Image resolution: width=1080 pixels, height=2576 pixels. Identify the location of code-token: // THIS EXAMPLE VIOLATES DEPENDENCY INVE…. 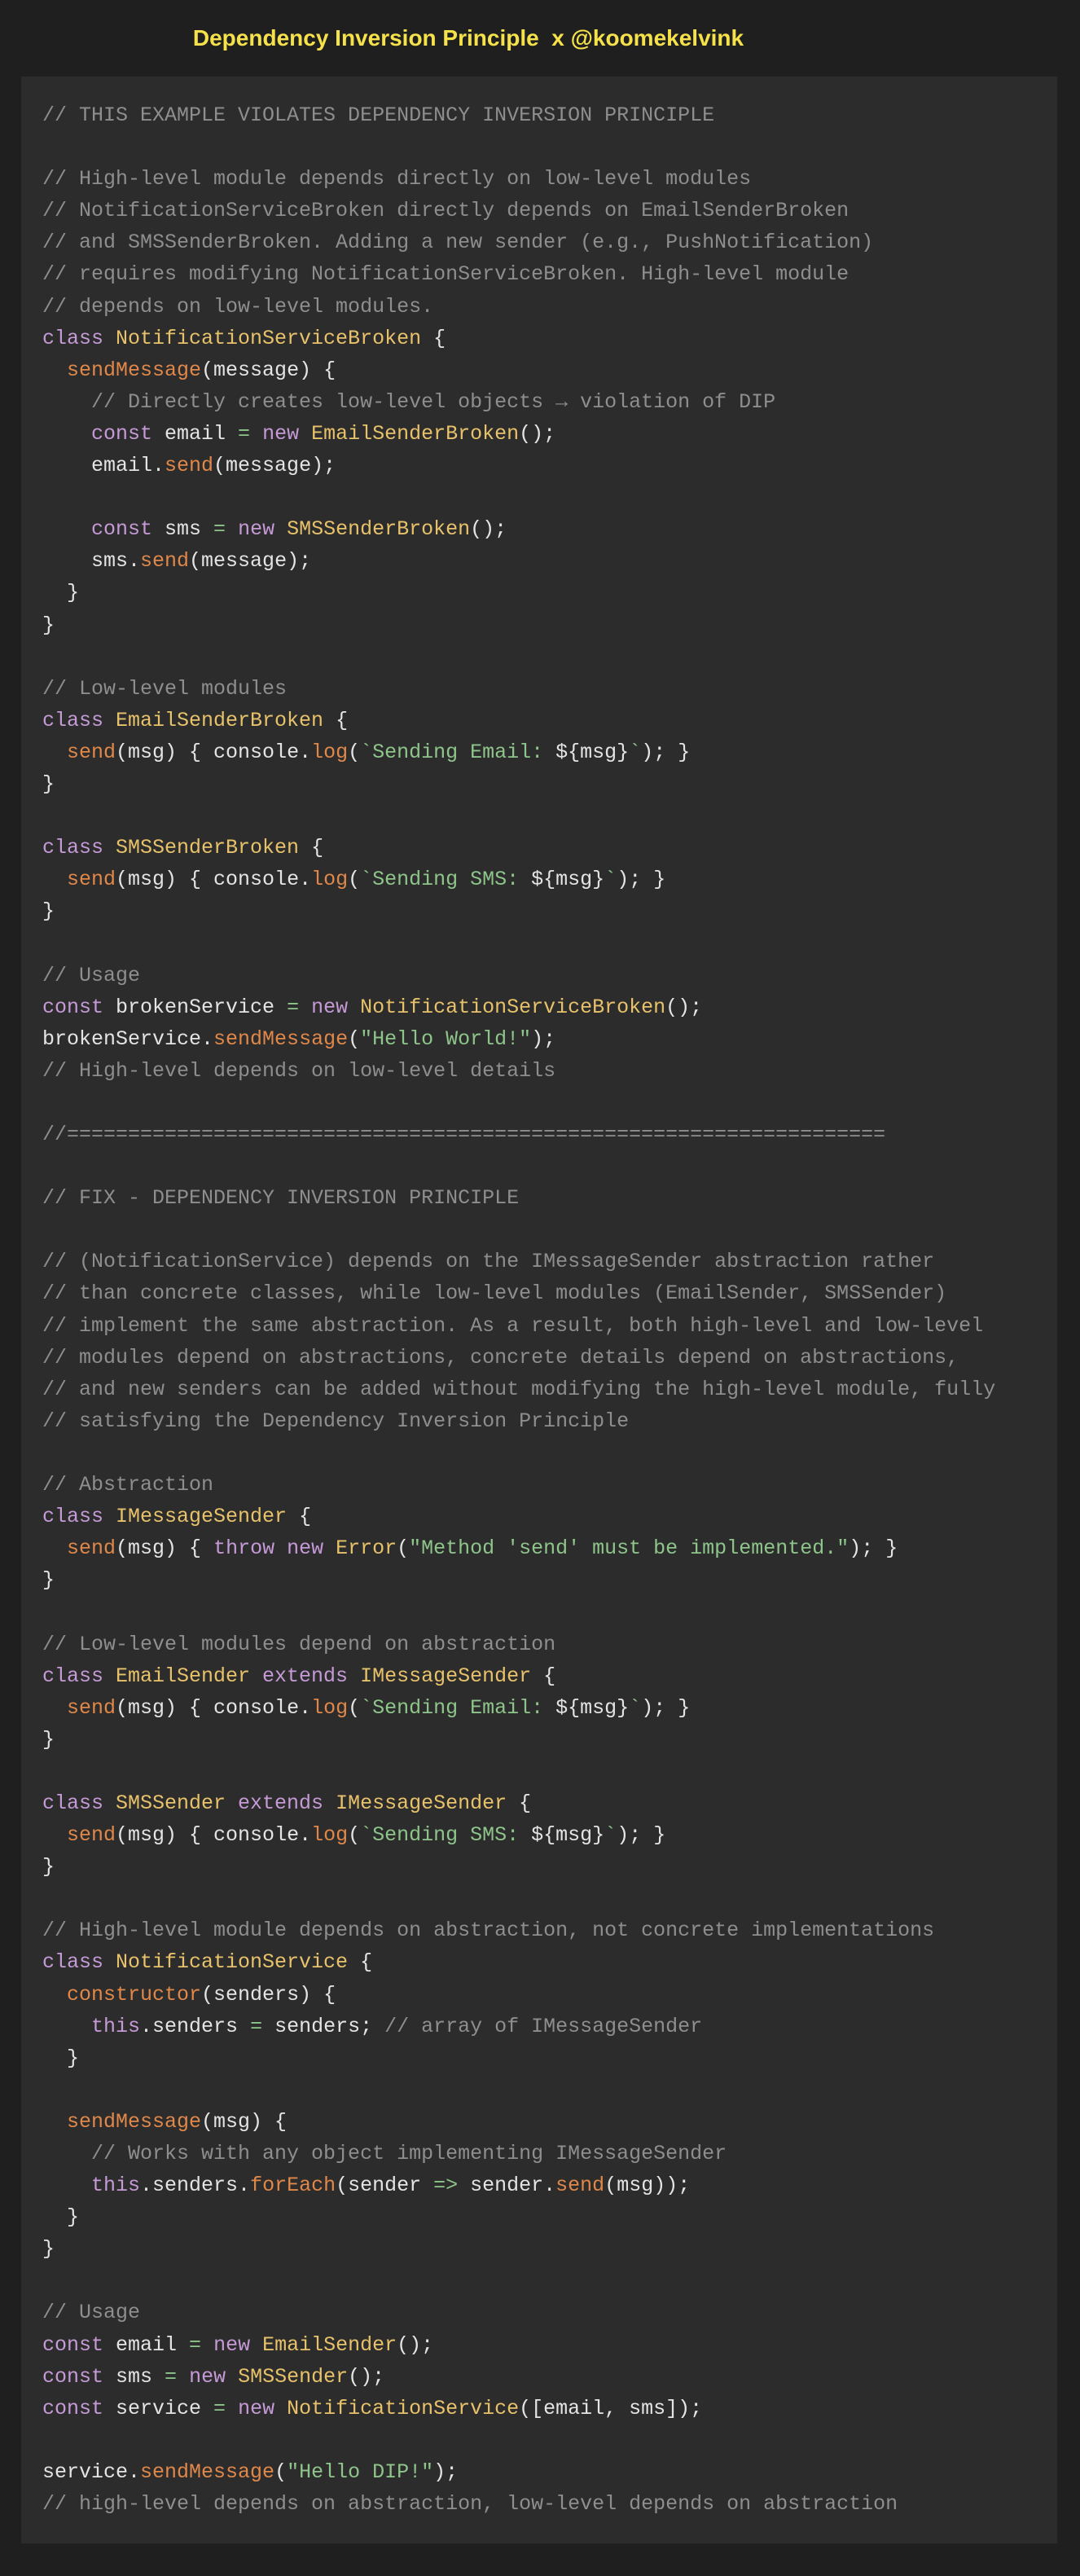
(378, 115).